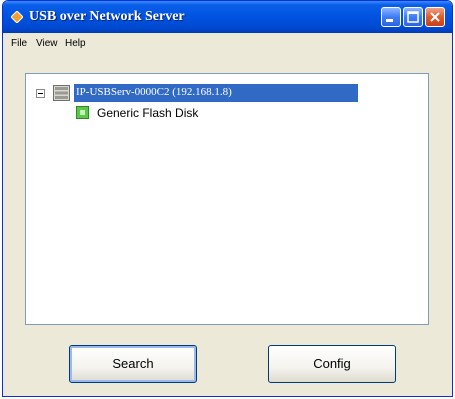  Describe the element at coordinates (147, 113) in the screenshot. I see `tree-item-device: Generic Flash Disk` at that location.